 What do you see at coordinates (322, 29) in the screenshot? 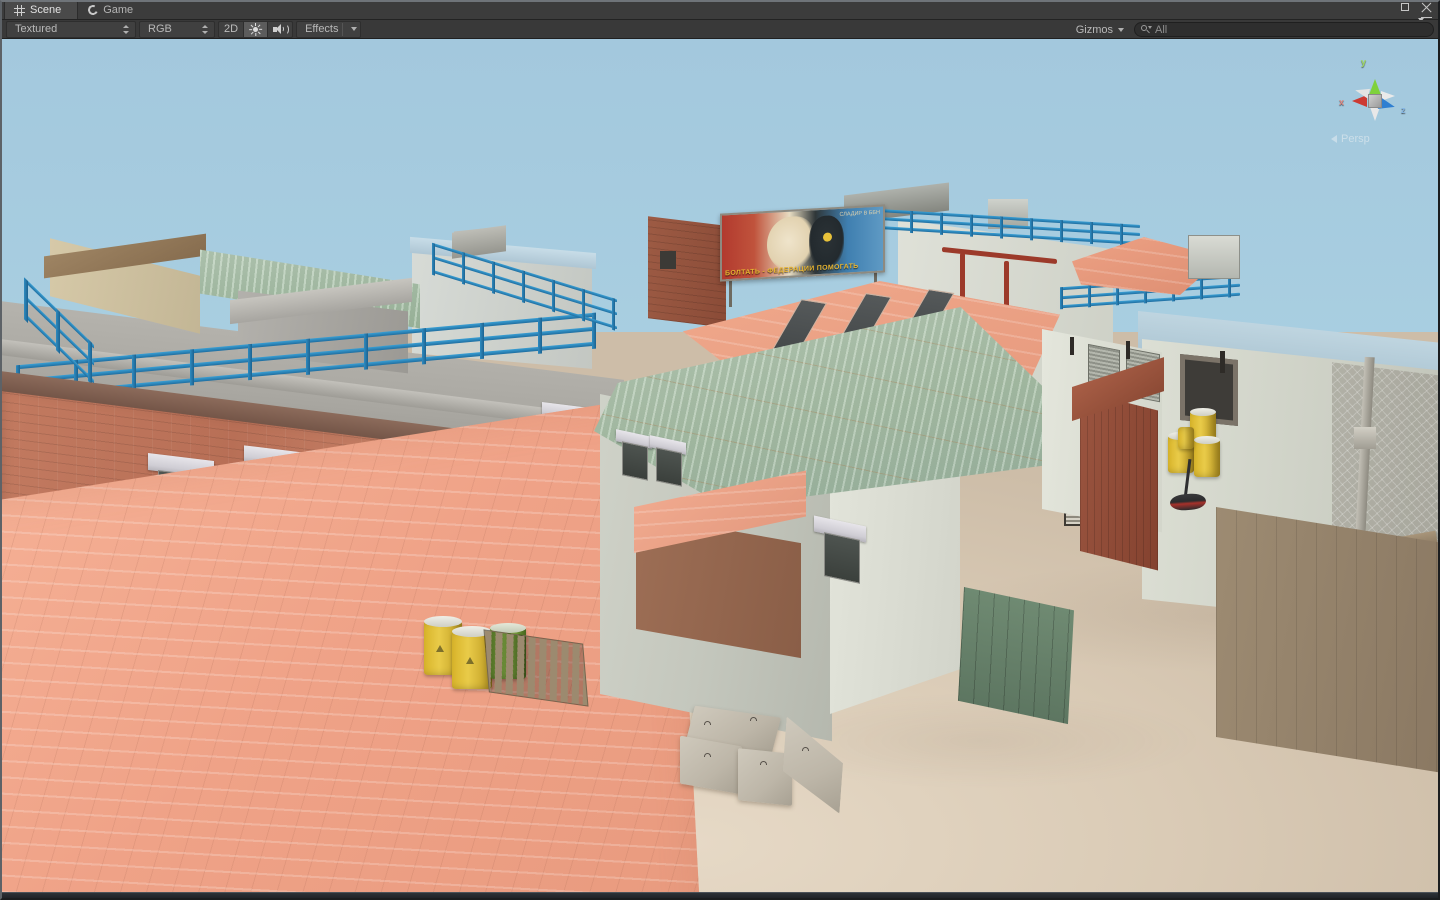
I see `effects-label: Effects` at bounding box center [322, 29].